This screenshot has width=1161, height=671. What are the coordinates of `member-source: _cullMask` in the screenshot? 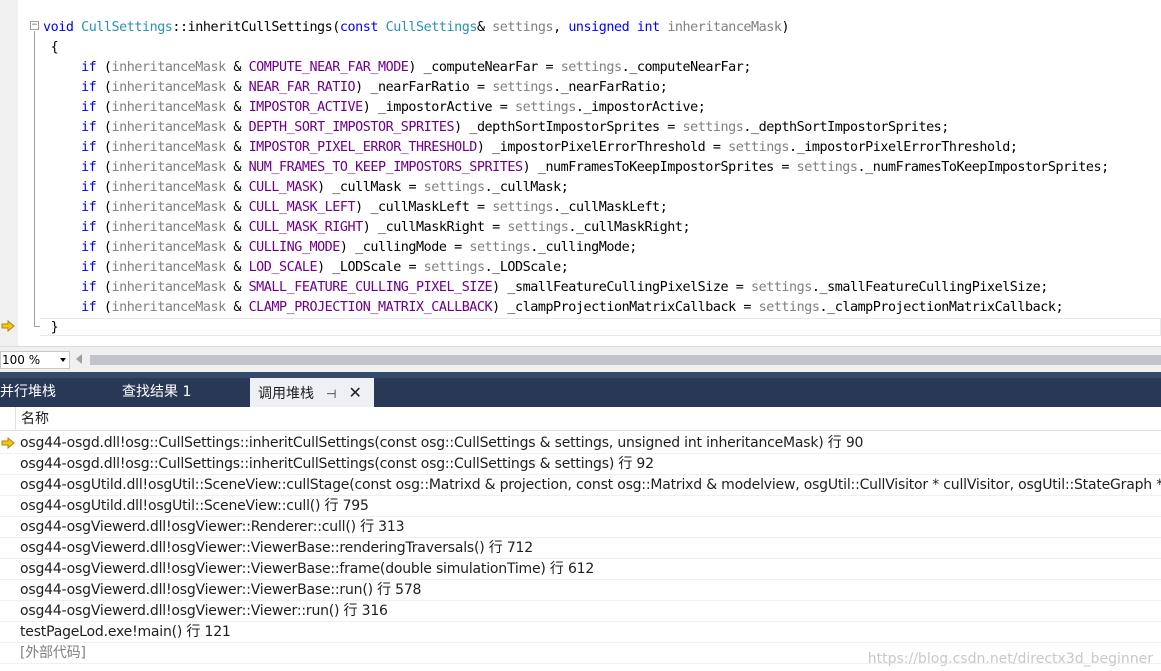 It's located at (526, 187).